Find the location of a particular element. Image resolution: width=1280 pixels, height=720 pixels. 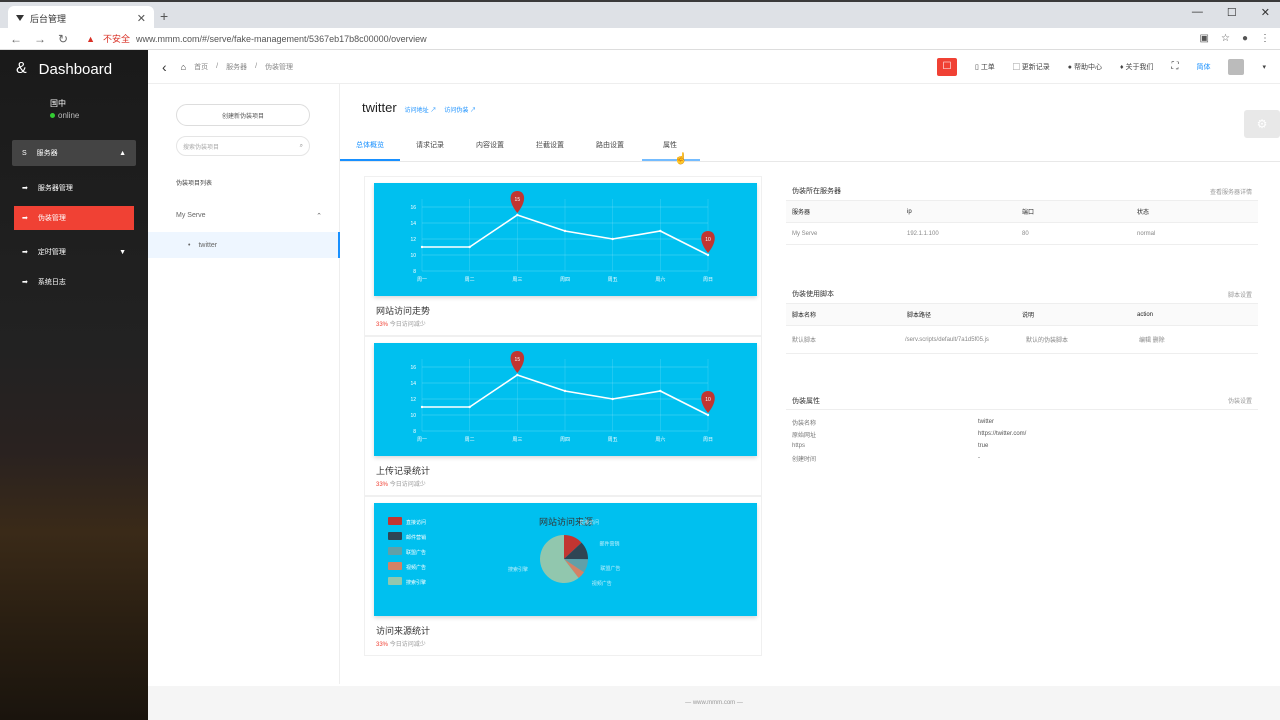

visit-url-link: 访问地址 ↗ is located at coordinates (421, 109).